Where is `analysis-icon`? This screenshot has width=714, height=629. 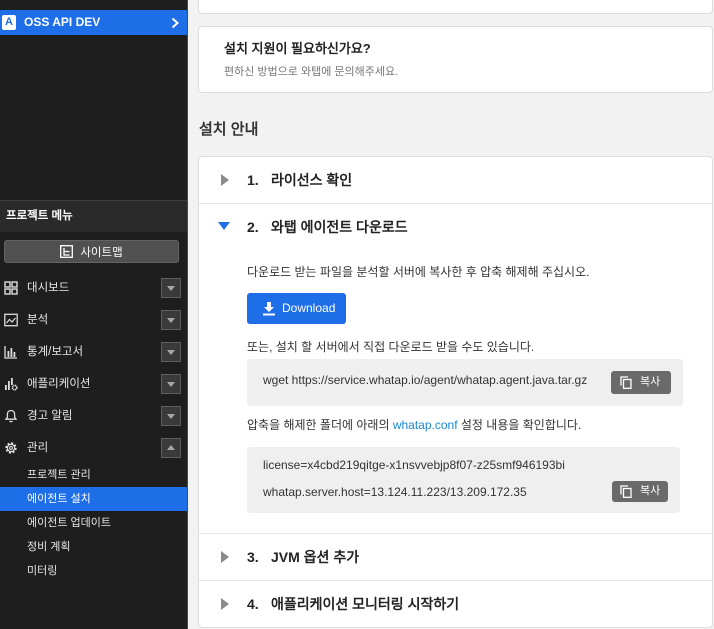
analysis-icon is located at coordinates (11, 320).